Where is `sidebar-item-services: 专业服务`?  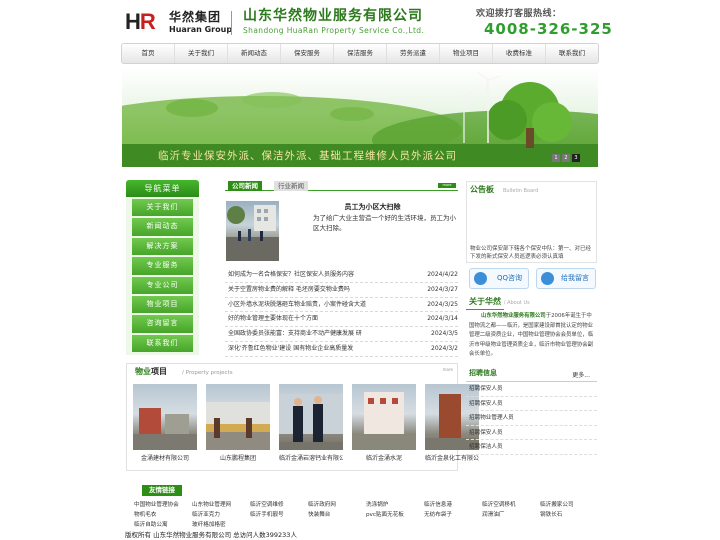
sidebar-item-services: 专业服务 is located at coordinates (162, 266).